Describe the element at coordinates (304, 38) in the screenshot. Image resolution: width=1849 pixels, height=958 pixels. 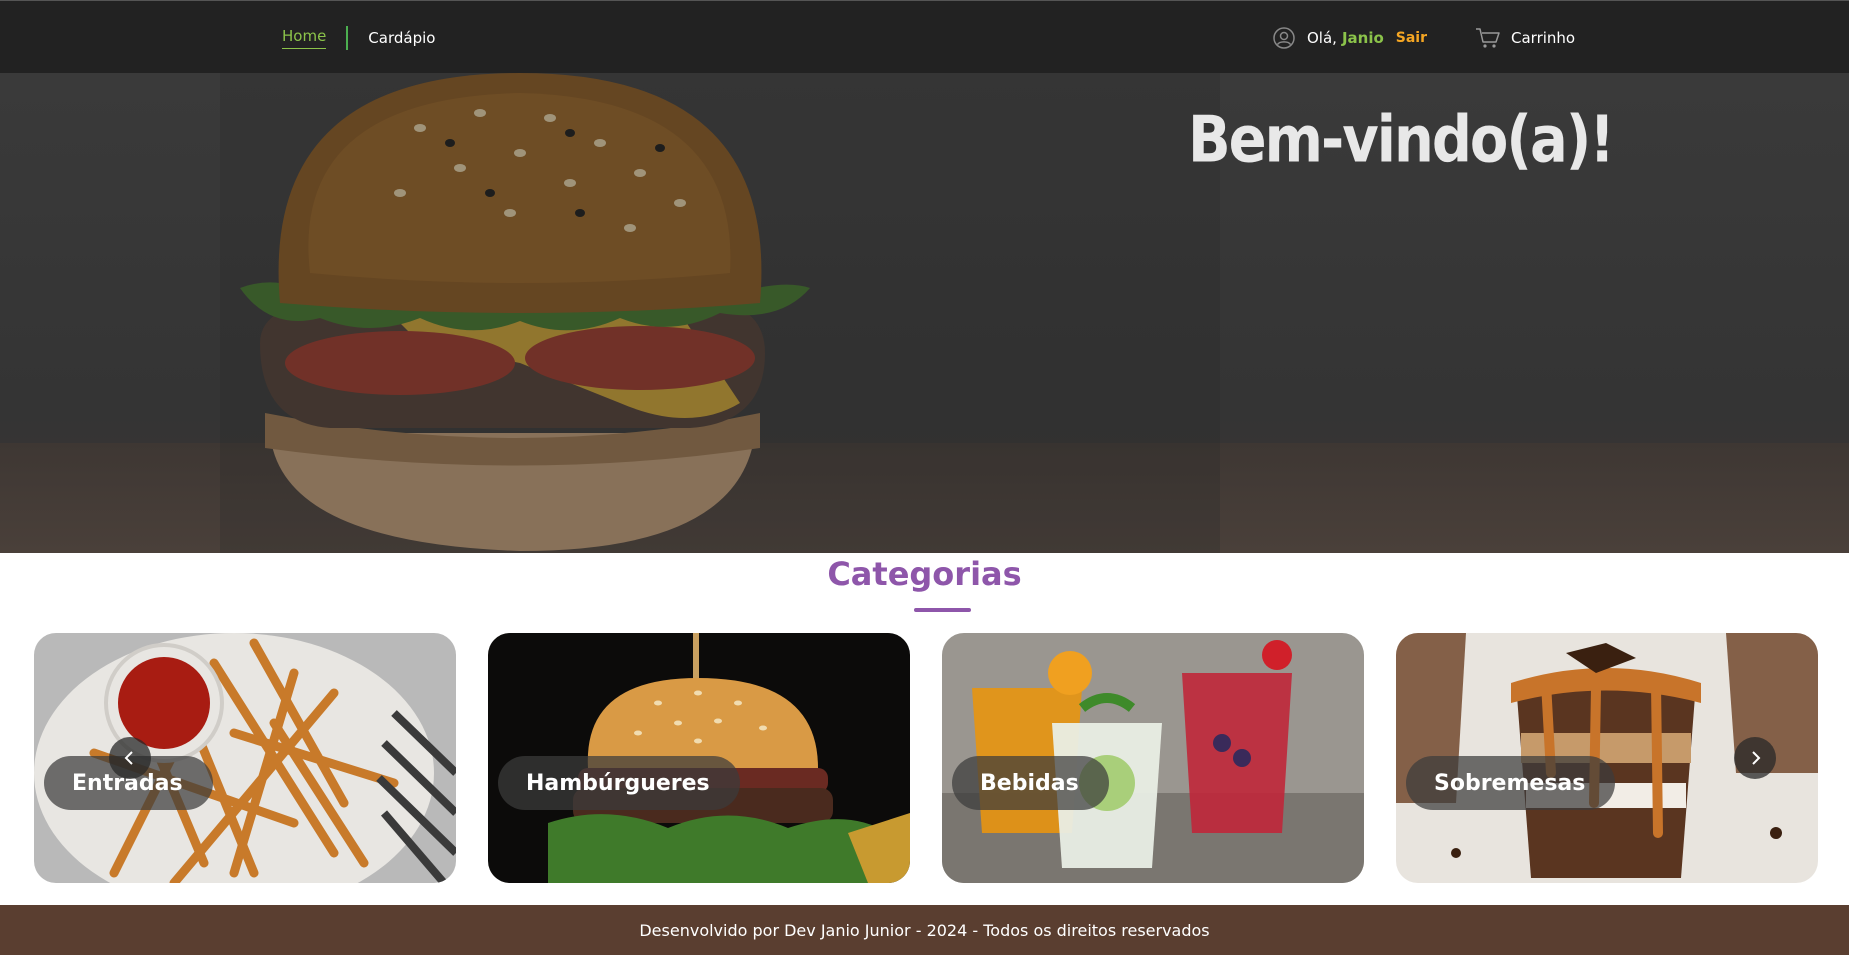
I see `nav-home-link: Home` at that location.